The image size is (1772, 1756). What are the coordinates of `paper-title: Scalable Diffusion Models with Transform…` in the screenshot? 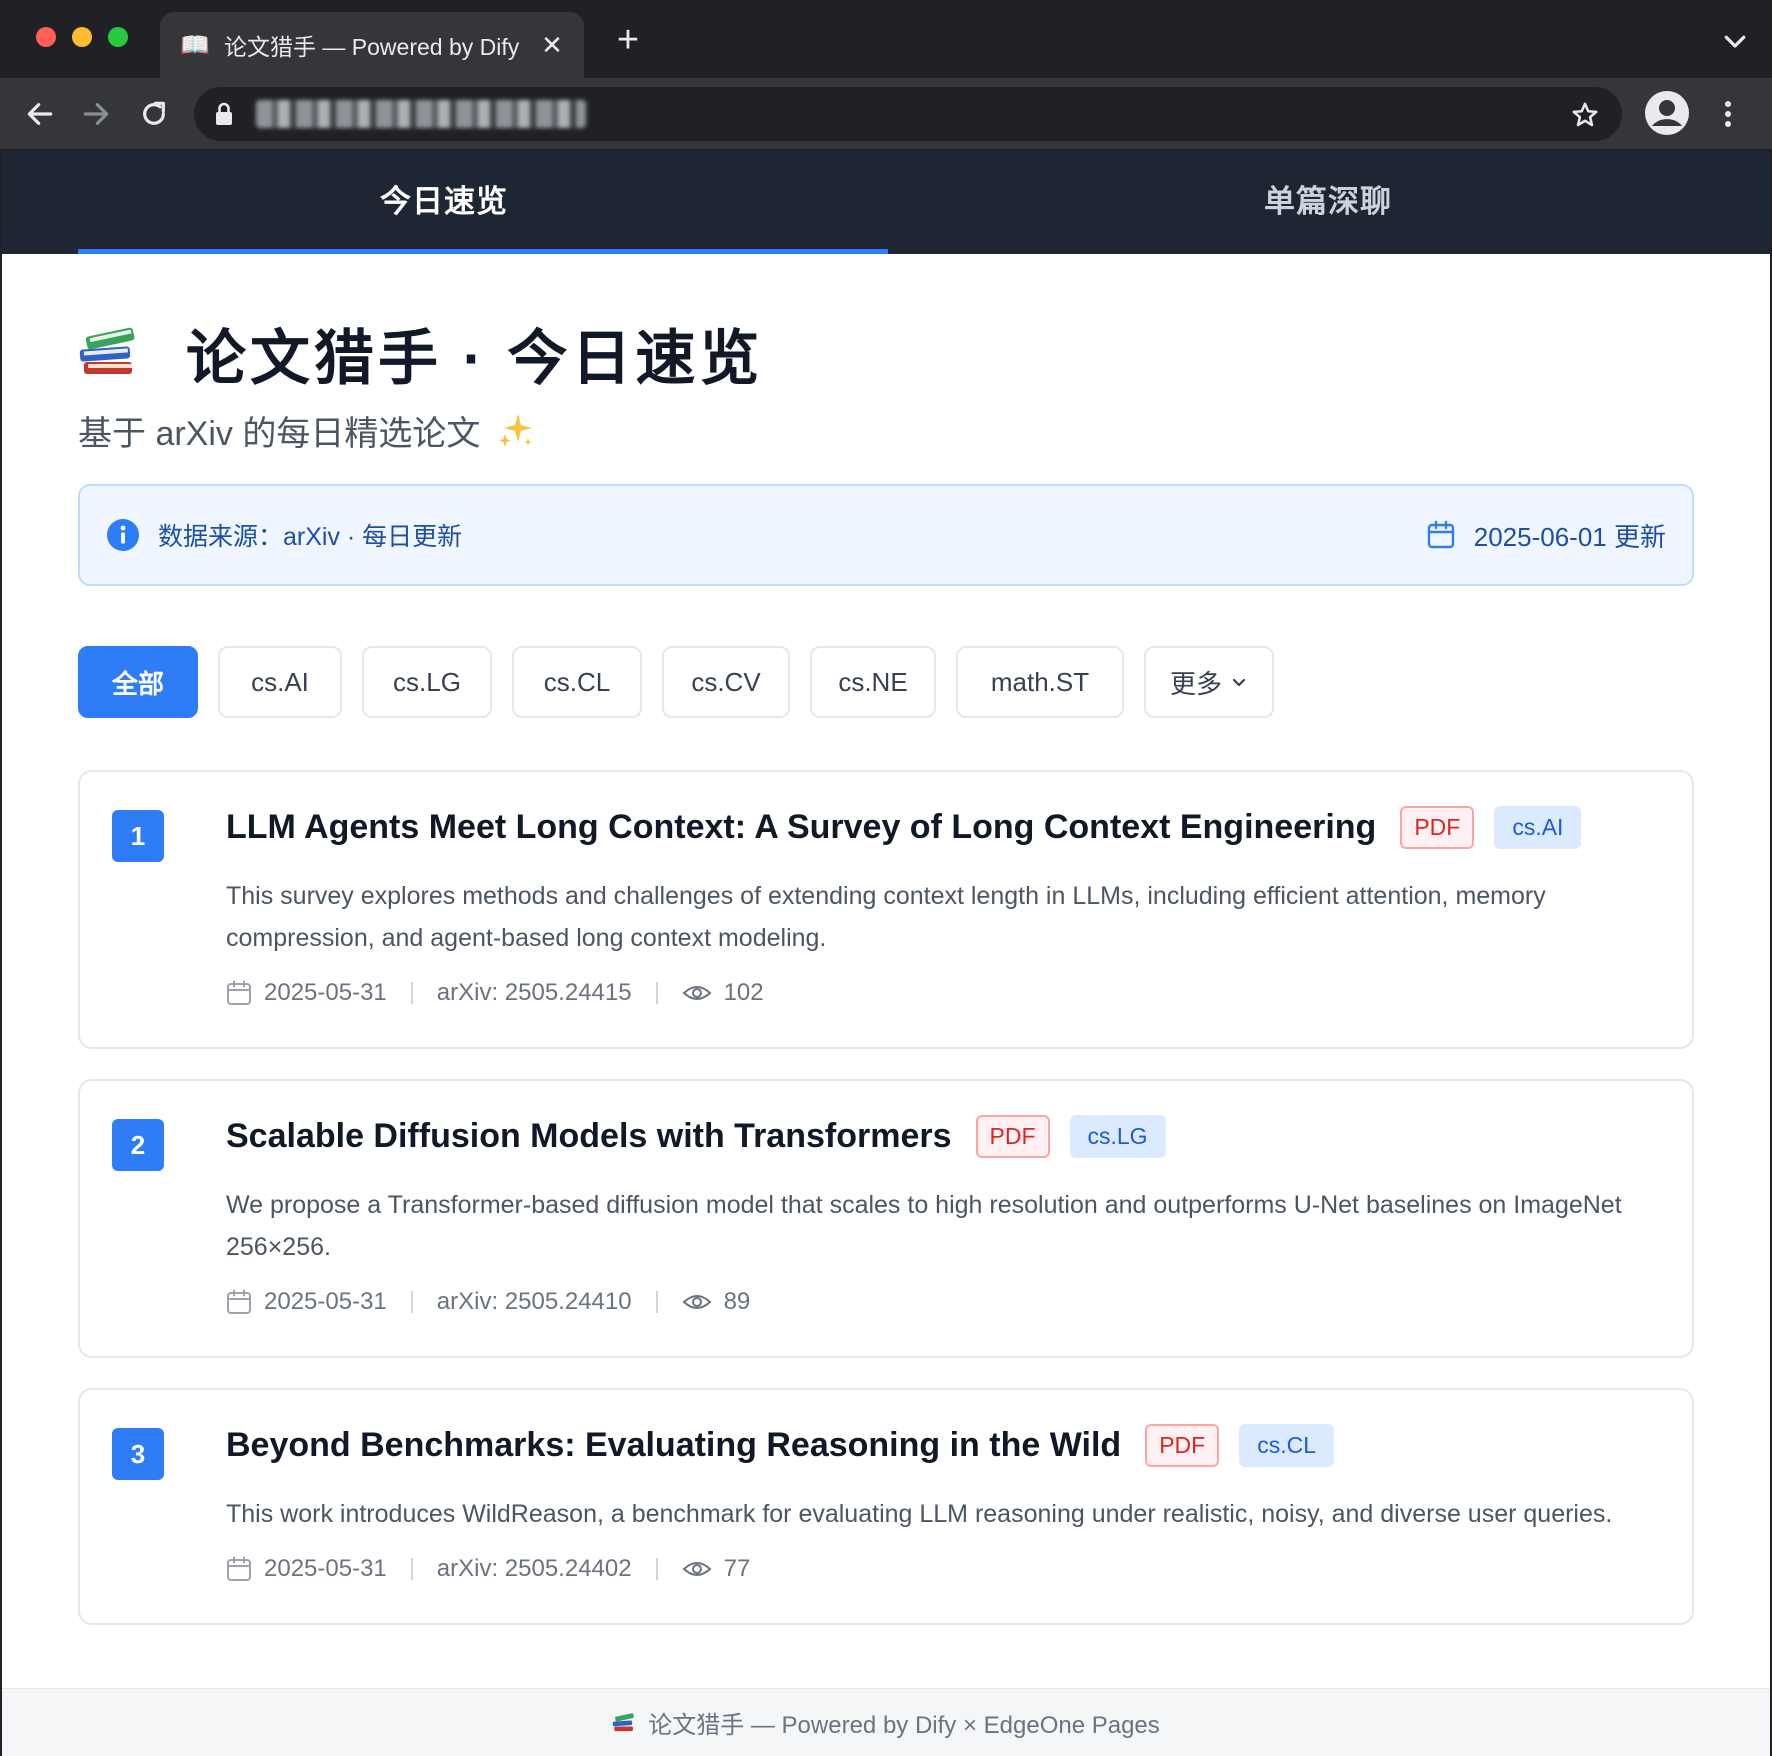 It's located at (589, 1136).